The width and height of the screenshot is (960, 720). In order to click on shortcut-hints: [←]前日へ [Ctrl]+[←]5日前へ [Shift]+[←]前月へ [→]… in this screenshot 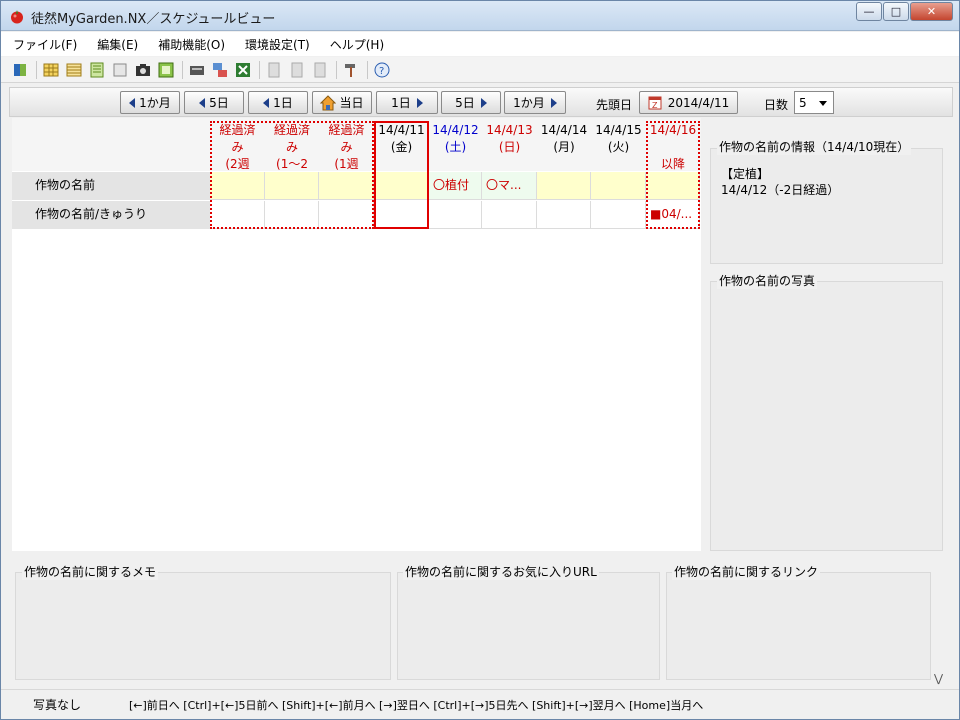, I will do `click(416, 705)`.